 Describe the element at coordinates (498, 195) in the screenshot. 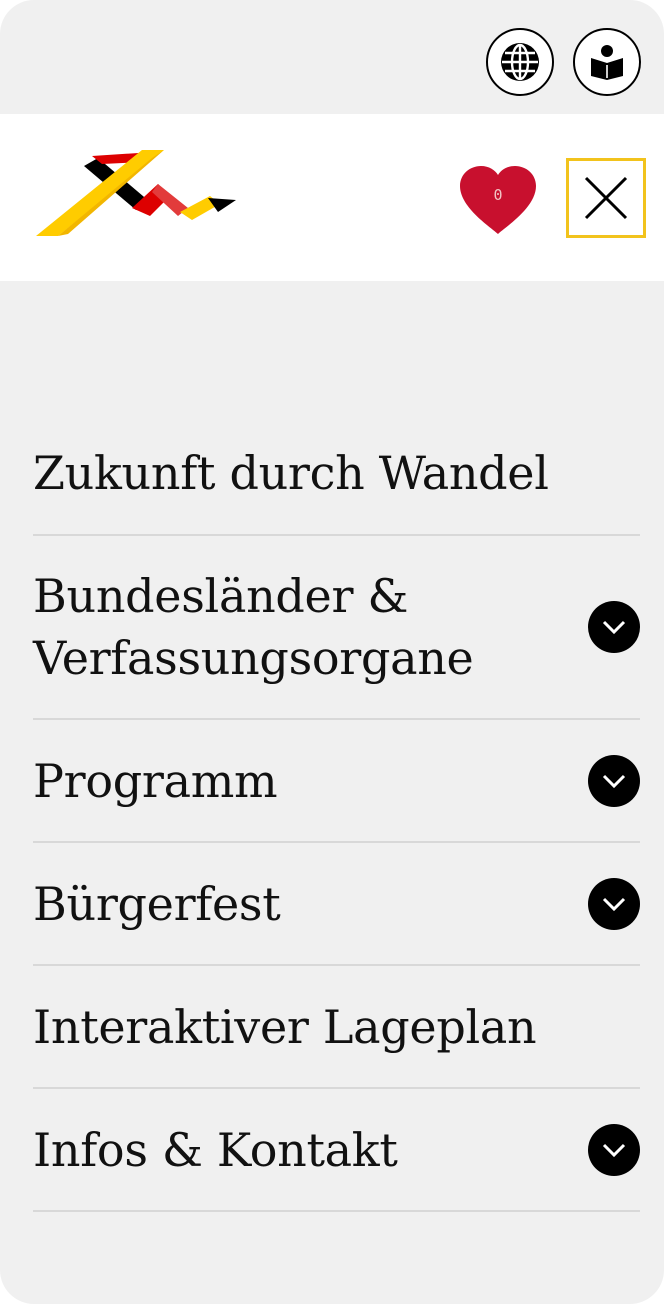

I see `favorites-count: 0` at that location.